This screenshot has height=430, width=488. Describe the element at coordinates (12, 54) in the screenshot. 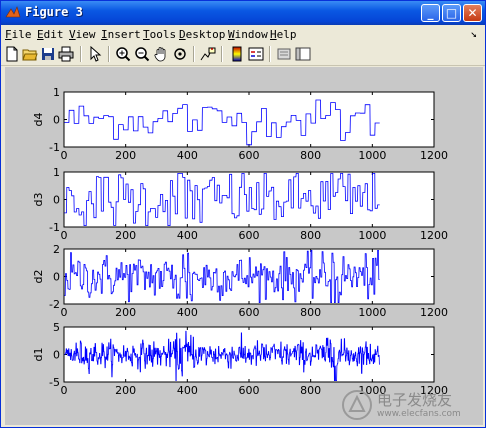

I see `new-file-icon` at that location.